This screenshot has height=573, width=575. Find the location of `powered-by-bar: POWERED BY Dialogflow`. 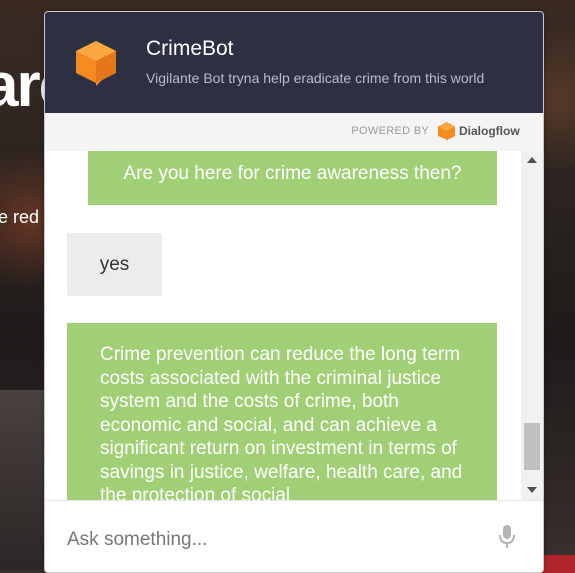

powered-by-bar: POWERED BY Dialogflow is located at coordinates (294, 132).